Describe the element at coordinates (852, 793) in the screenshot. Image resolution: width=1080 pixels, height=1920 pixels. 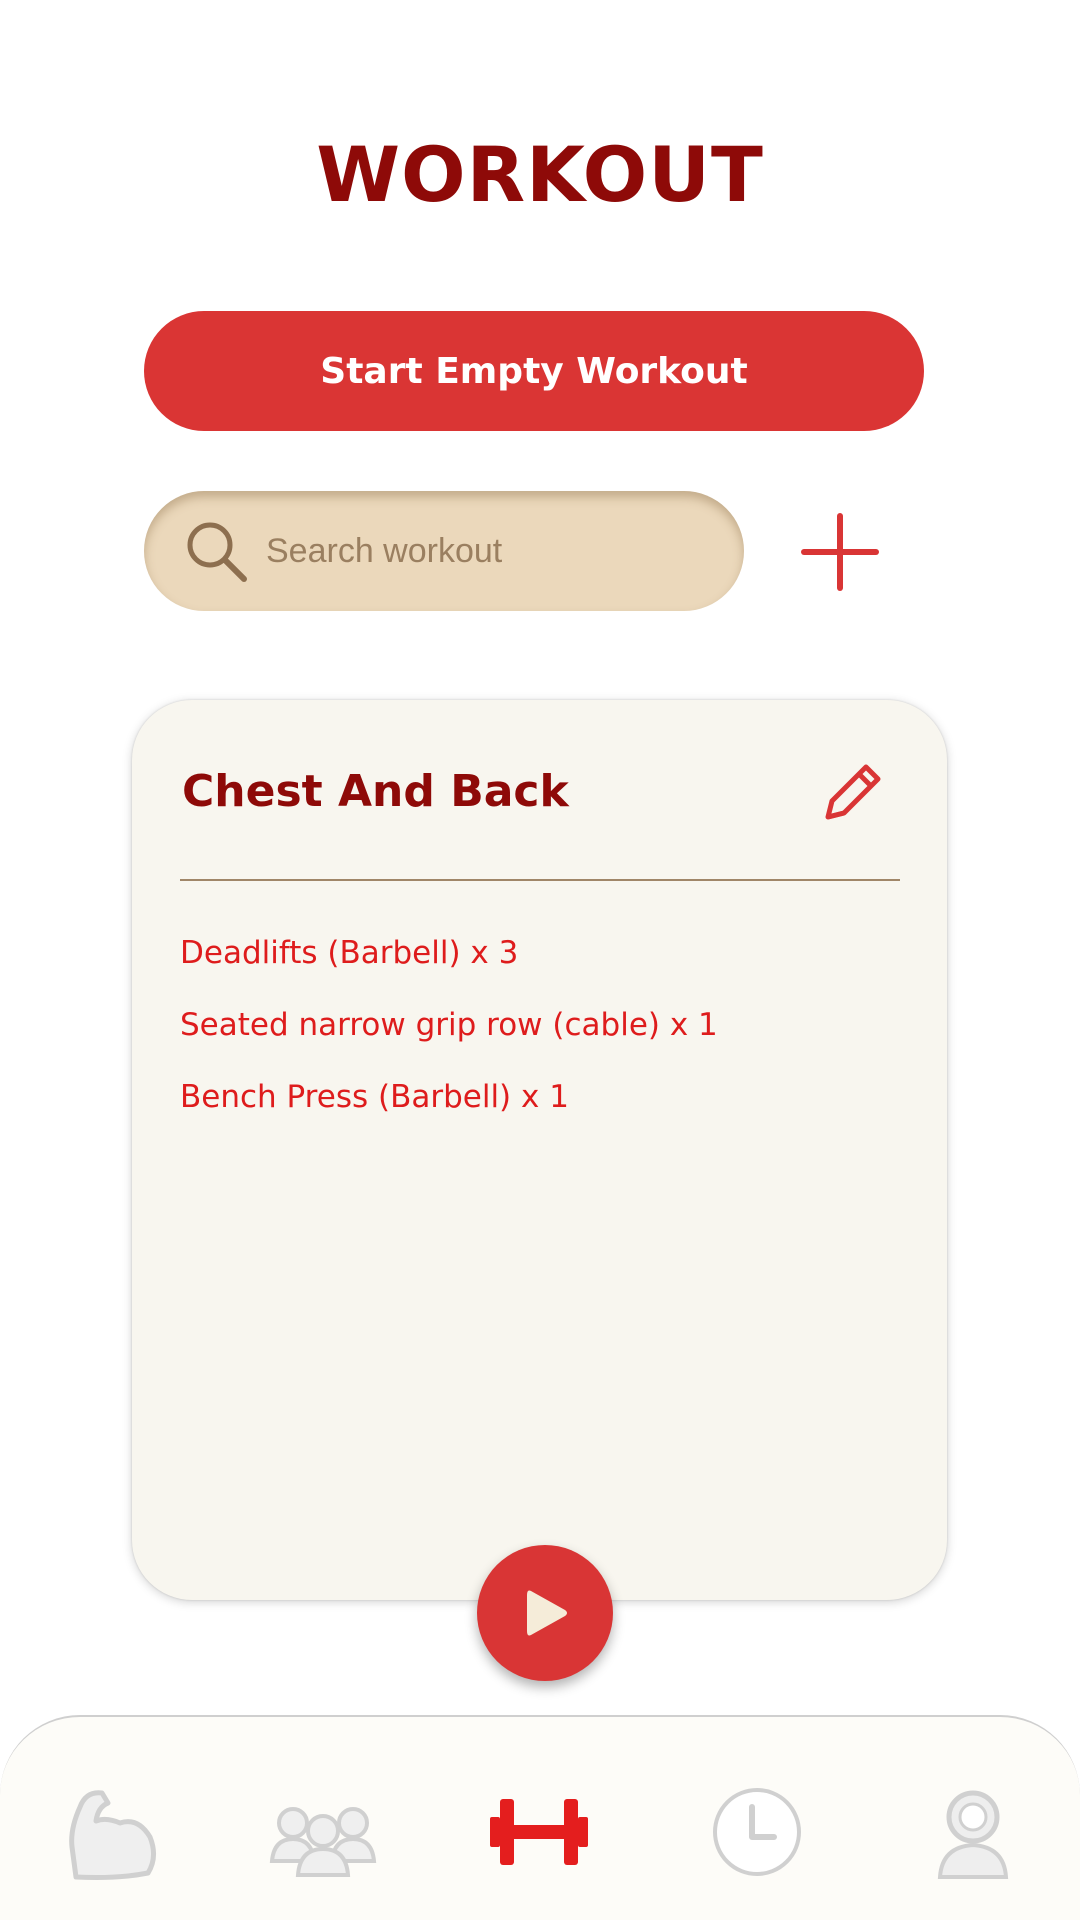
I see `edit-pencil-icon` at that location.